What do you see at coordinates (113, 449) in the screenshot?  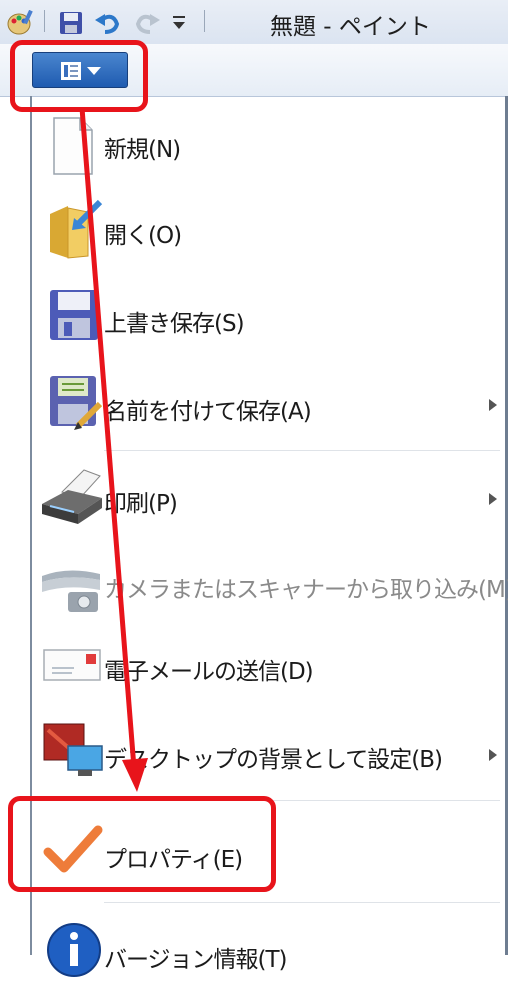 I see `annotation-arrow` at bounding box center [113, 449].